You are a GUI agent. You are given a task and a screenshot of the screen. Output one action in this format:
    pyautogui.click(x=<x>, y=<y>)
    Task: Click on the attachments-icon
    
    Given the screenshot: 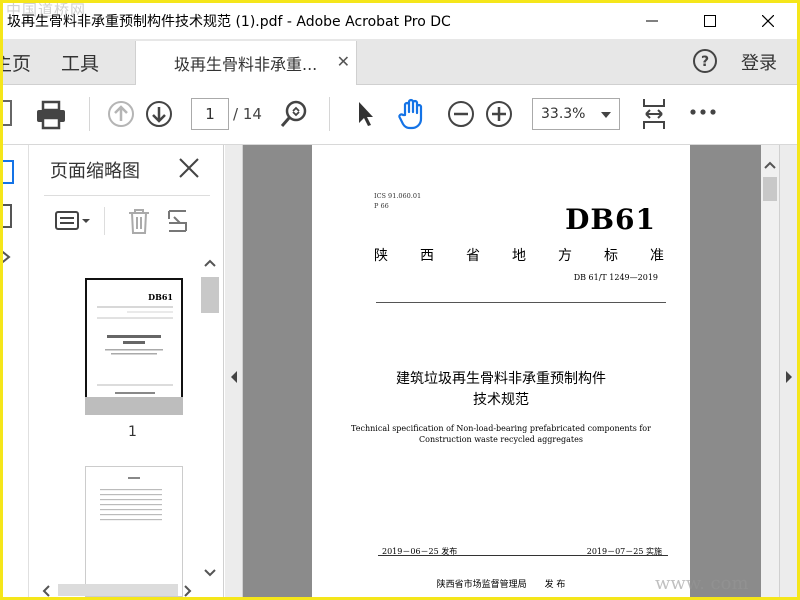 What is the action you would take?
    pyautogui.click(x=10, y=257)
    